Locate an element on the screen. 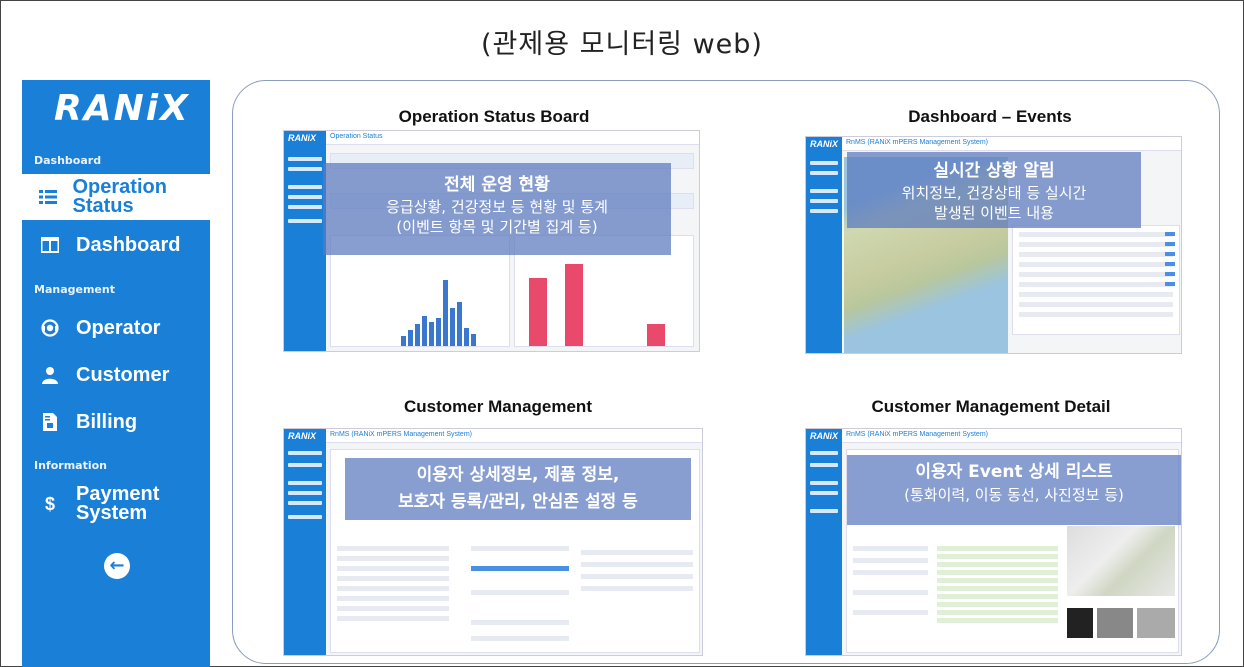  sidebar-item-label: Operator is located at coordinates (118, 327).